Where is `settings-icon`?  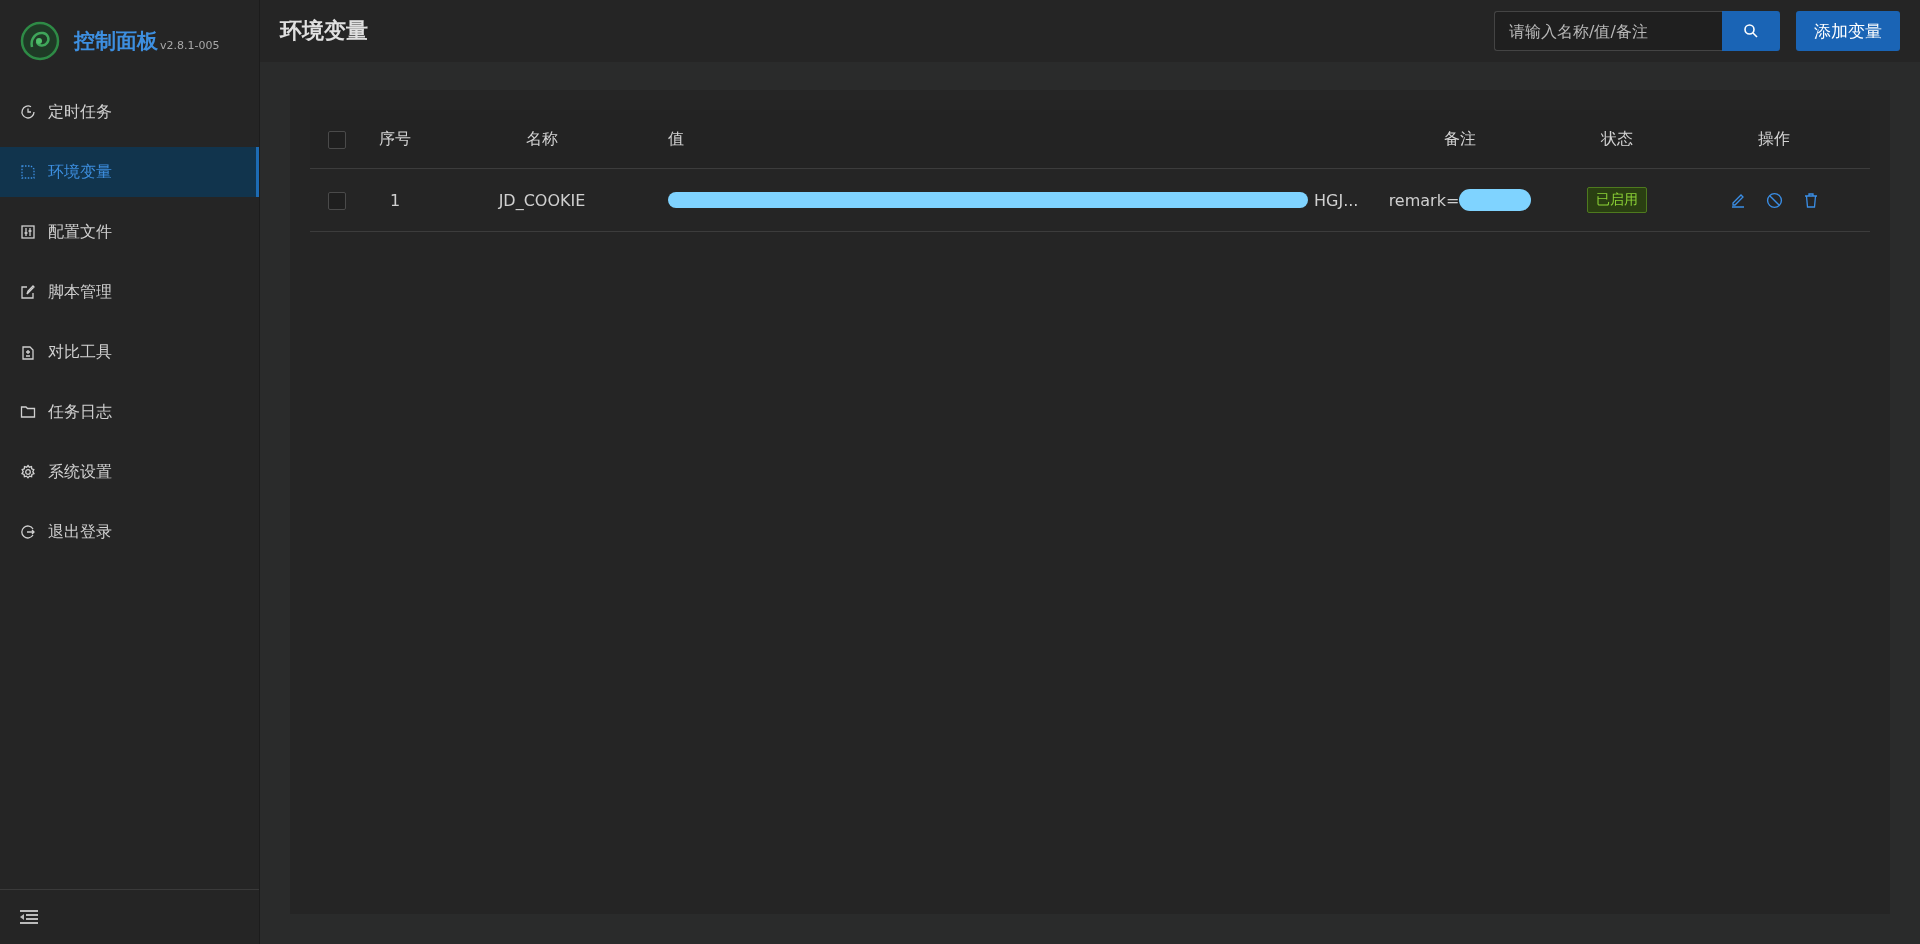
settings-icon is located at coordinates (28, 472).